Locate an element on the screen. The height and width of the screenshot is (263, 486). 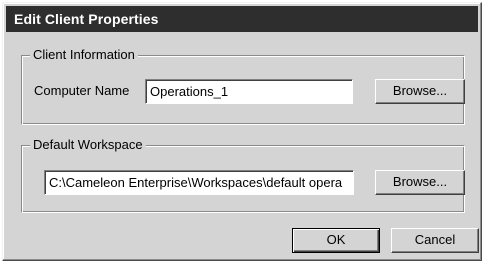
cancel-button: Cancel is located at coordinates (435, 240).